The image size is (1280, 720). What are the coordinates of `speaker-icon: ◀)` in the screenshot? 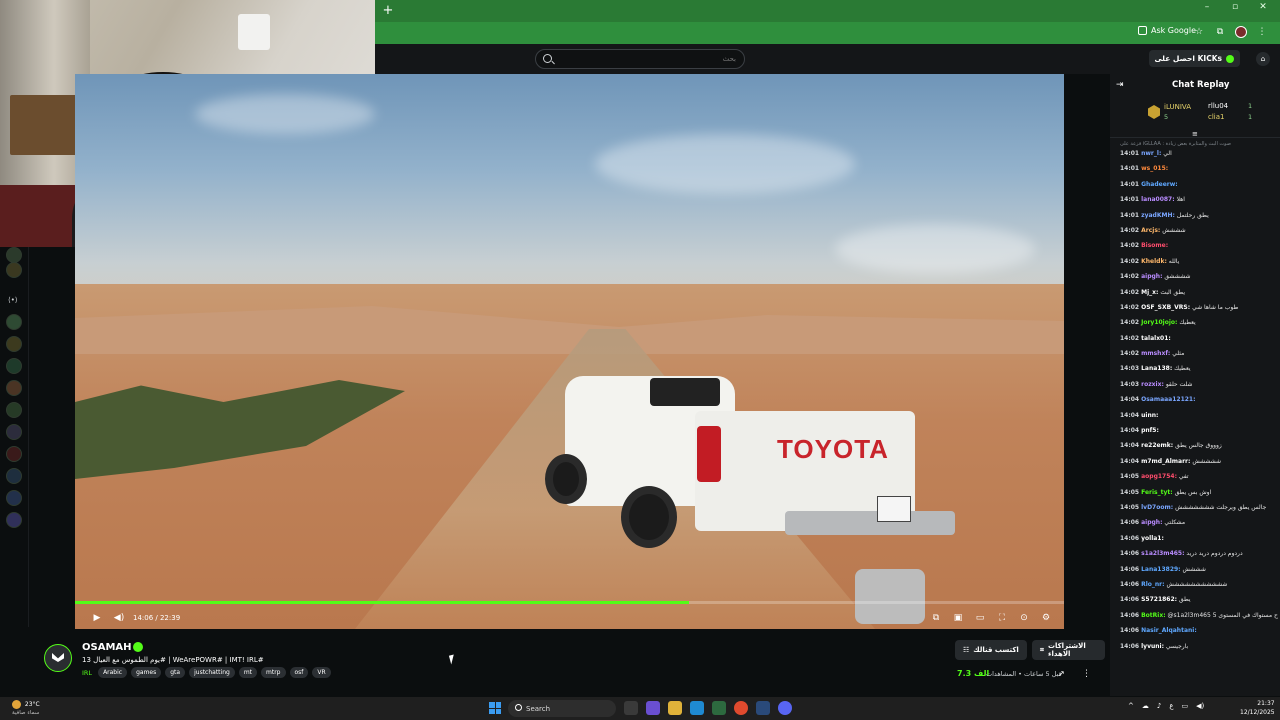 It's located at (1200, 706).